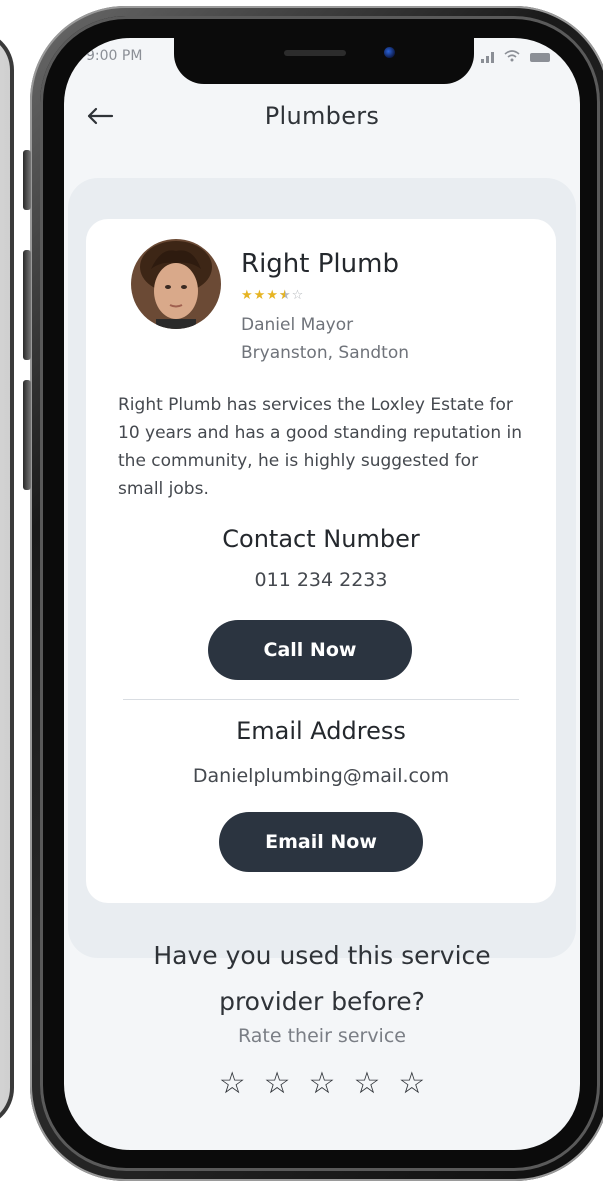 This screenshot has height=1184, width=603. I want to click on rate-star-4-icon: ☆, so click(366, 1084).